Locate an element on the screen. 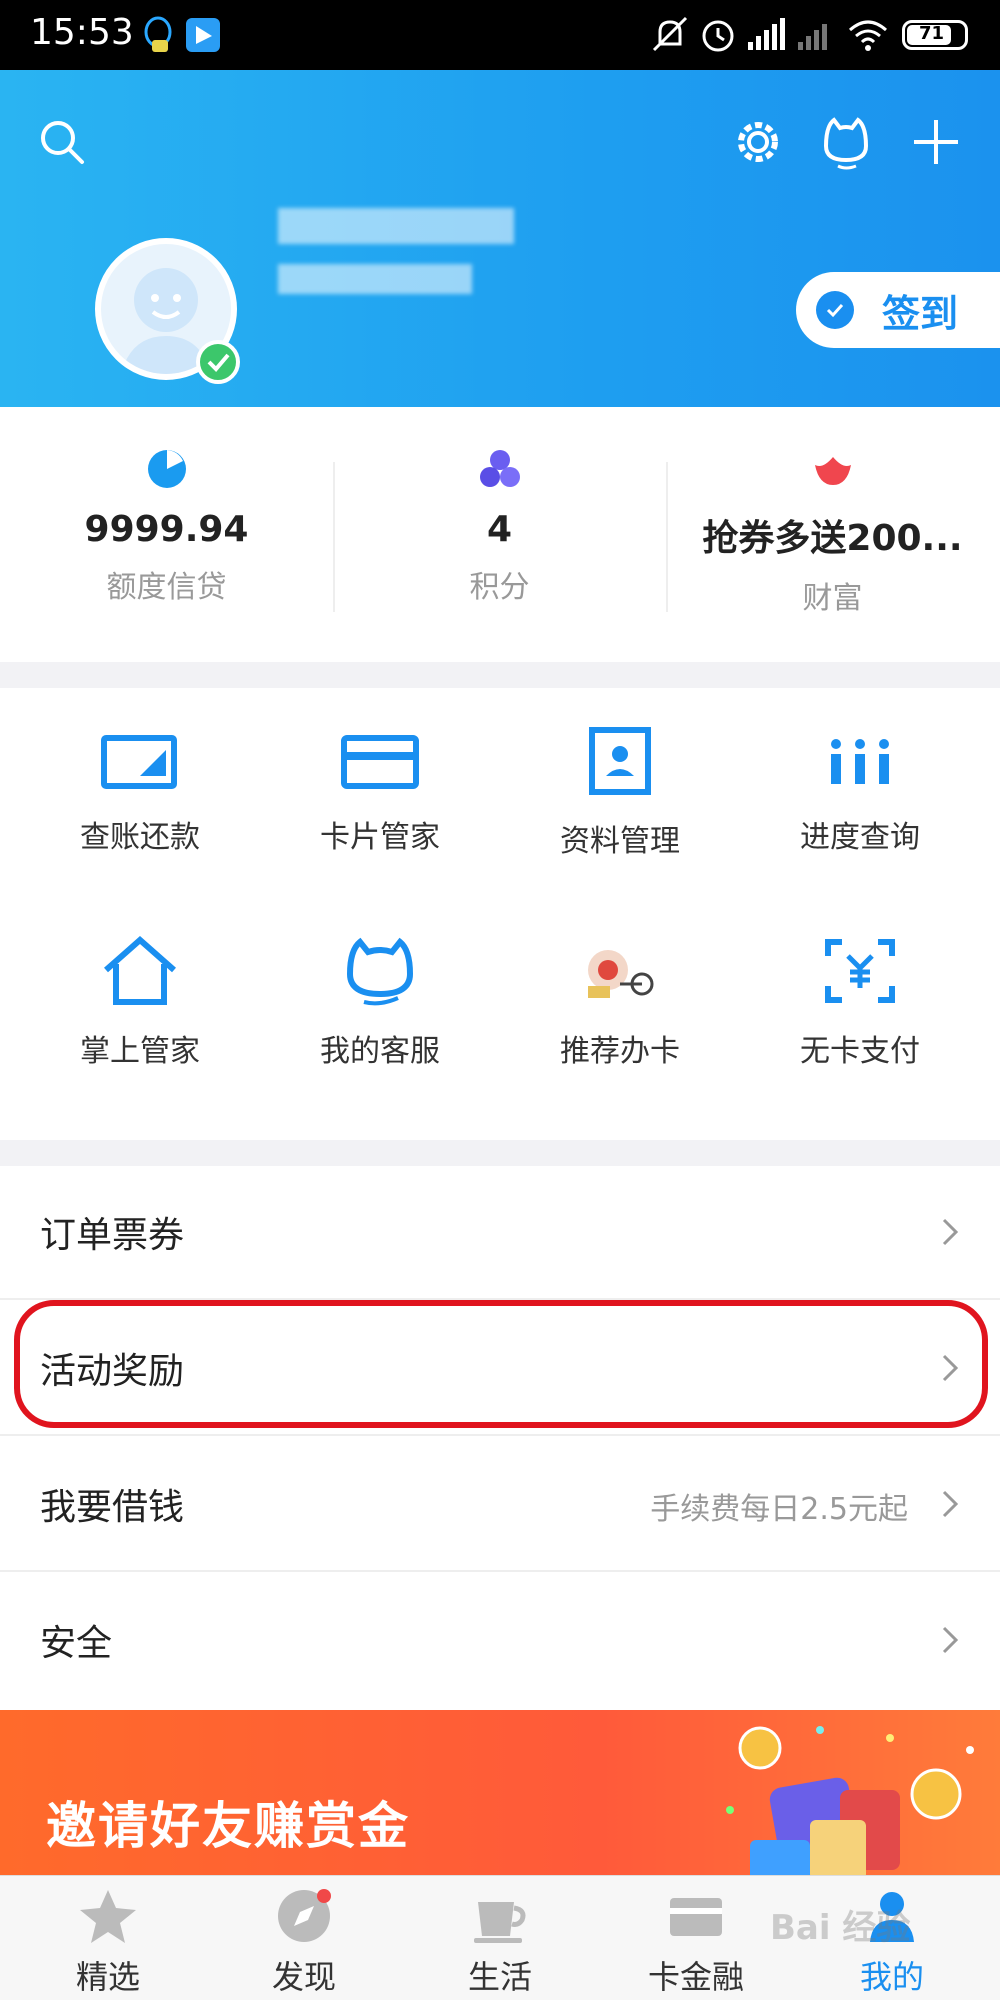  stat-wealth: 抢券多送200... 财富 is located at coordinates (832, 532).